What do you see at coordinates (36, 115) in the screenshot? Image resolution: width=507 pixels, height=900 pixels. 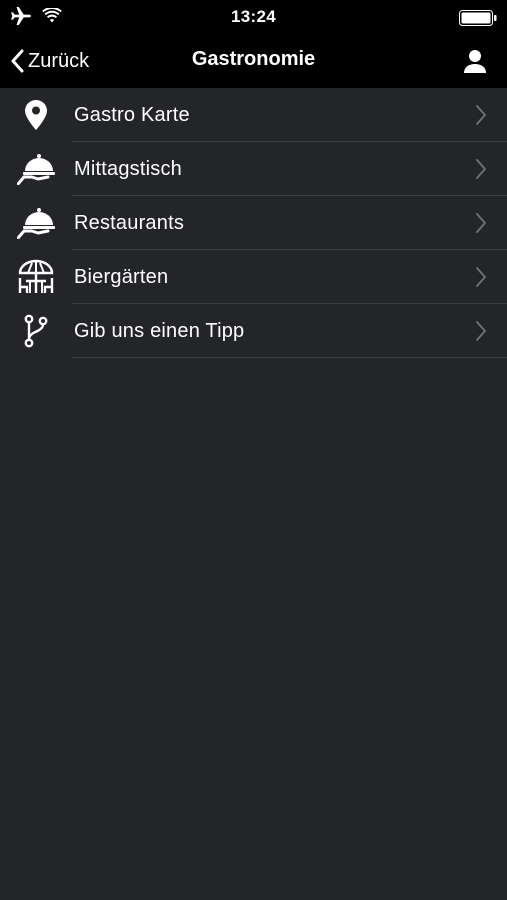 I see `map-pin-icon` at bounding box center [36, 115].